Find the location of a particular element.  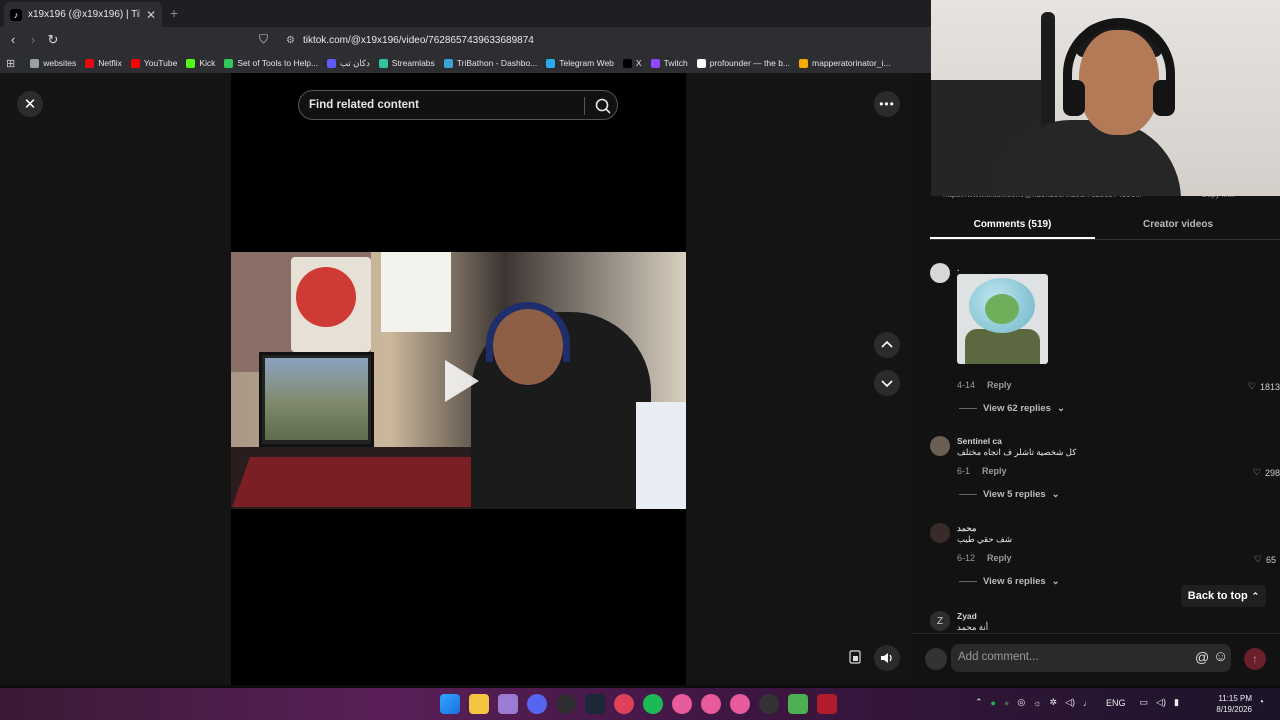

speaker-icon: ◁) is located at coordinates (1070, 702).